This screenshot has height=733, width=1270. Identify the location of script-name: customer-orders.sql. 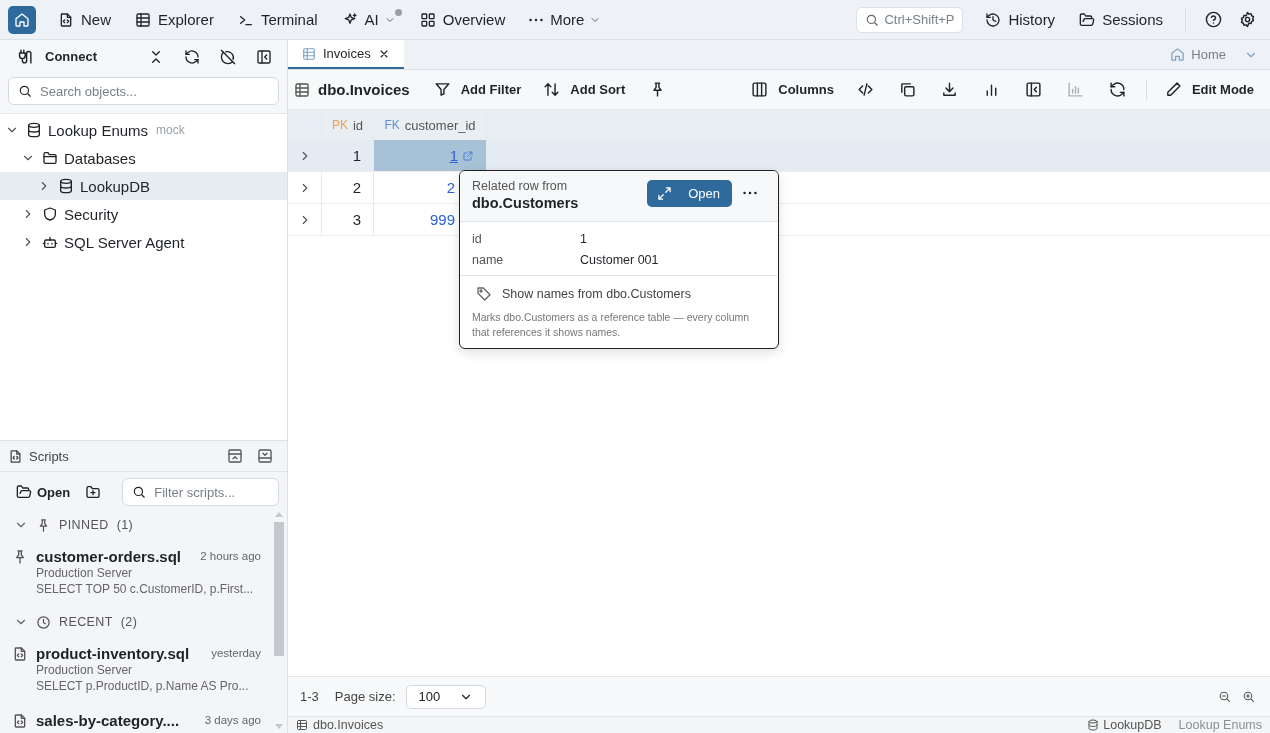
(109, 556).